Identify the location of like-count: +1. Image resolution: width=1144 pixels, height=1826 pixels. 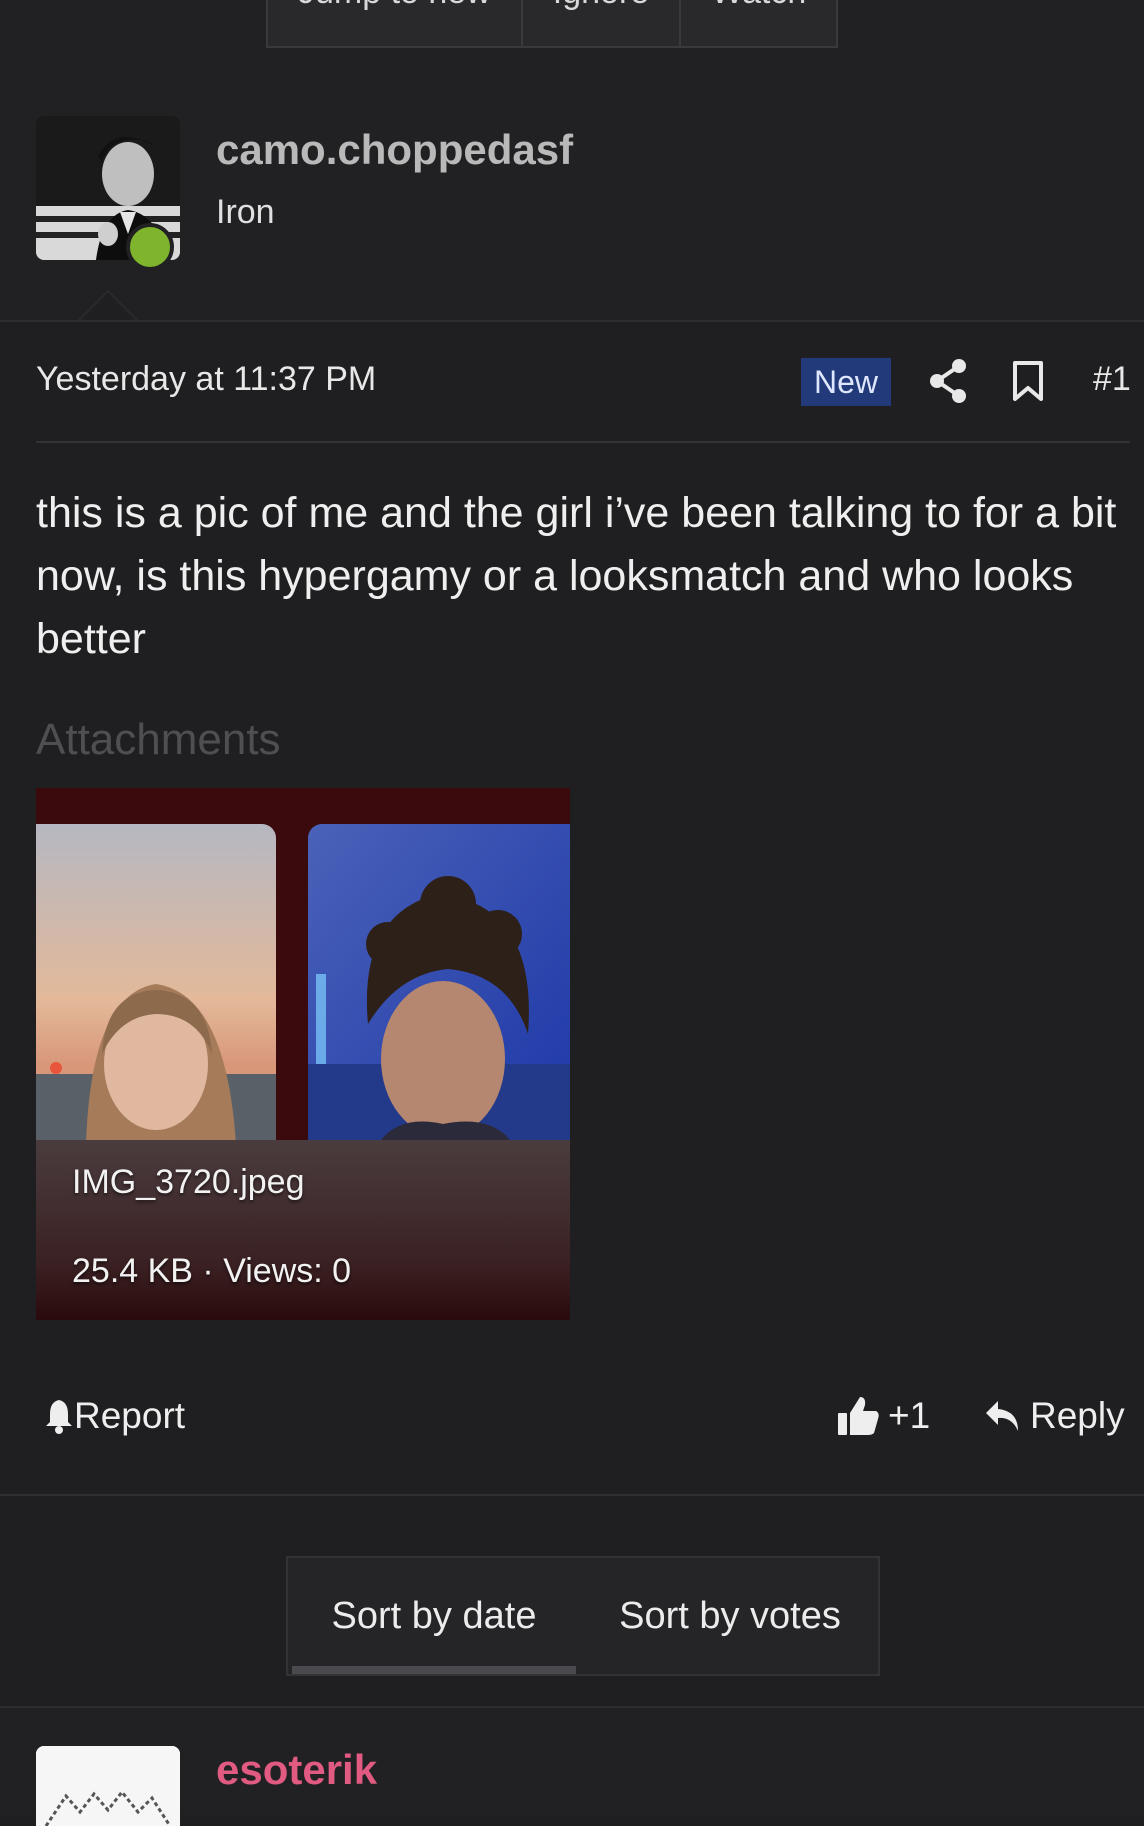
(909, 1415).